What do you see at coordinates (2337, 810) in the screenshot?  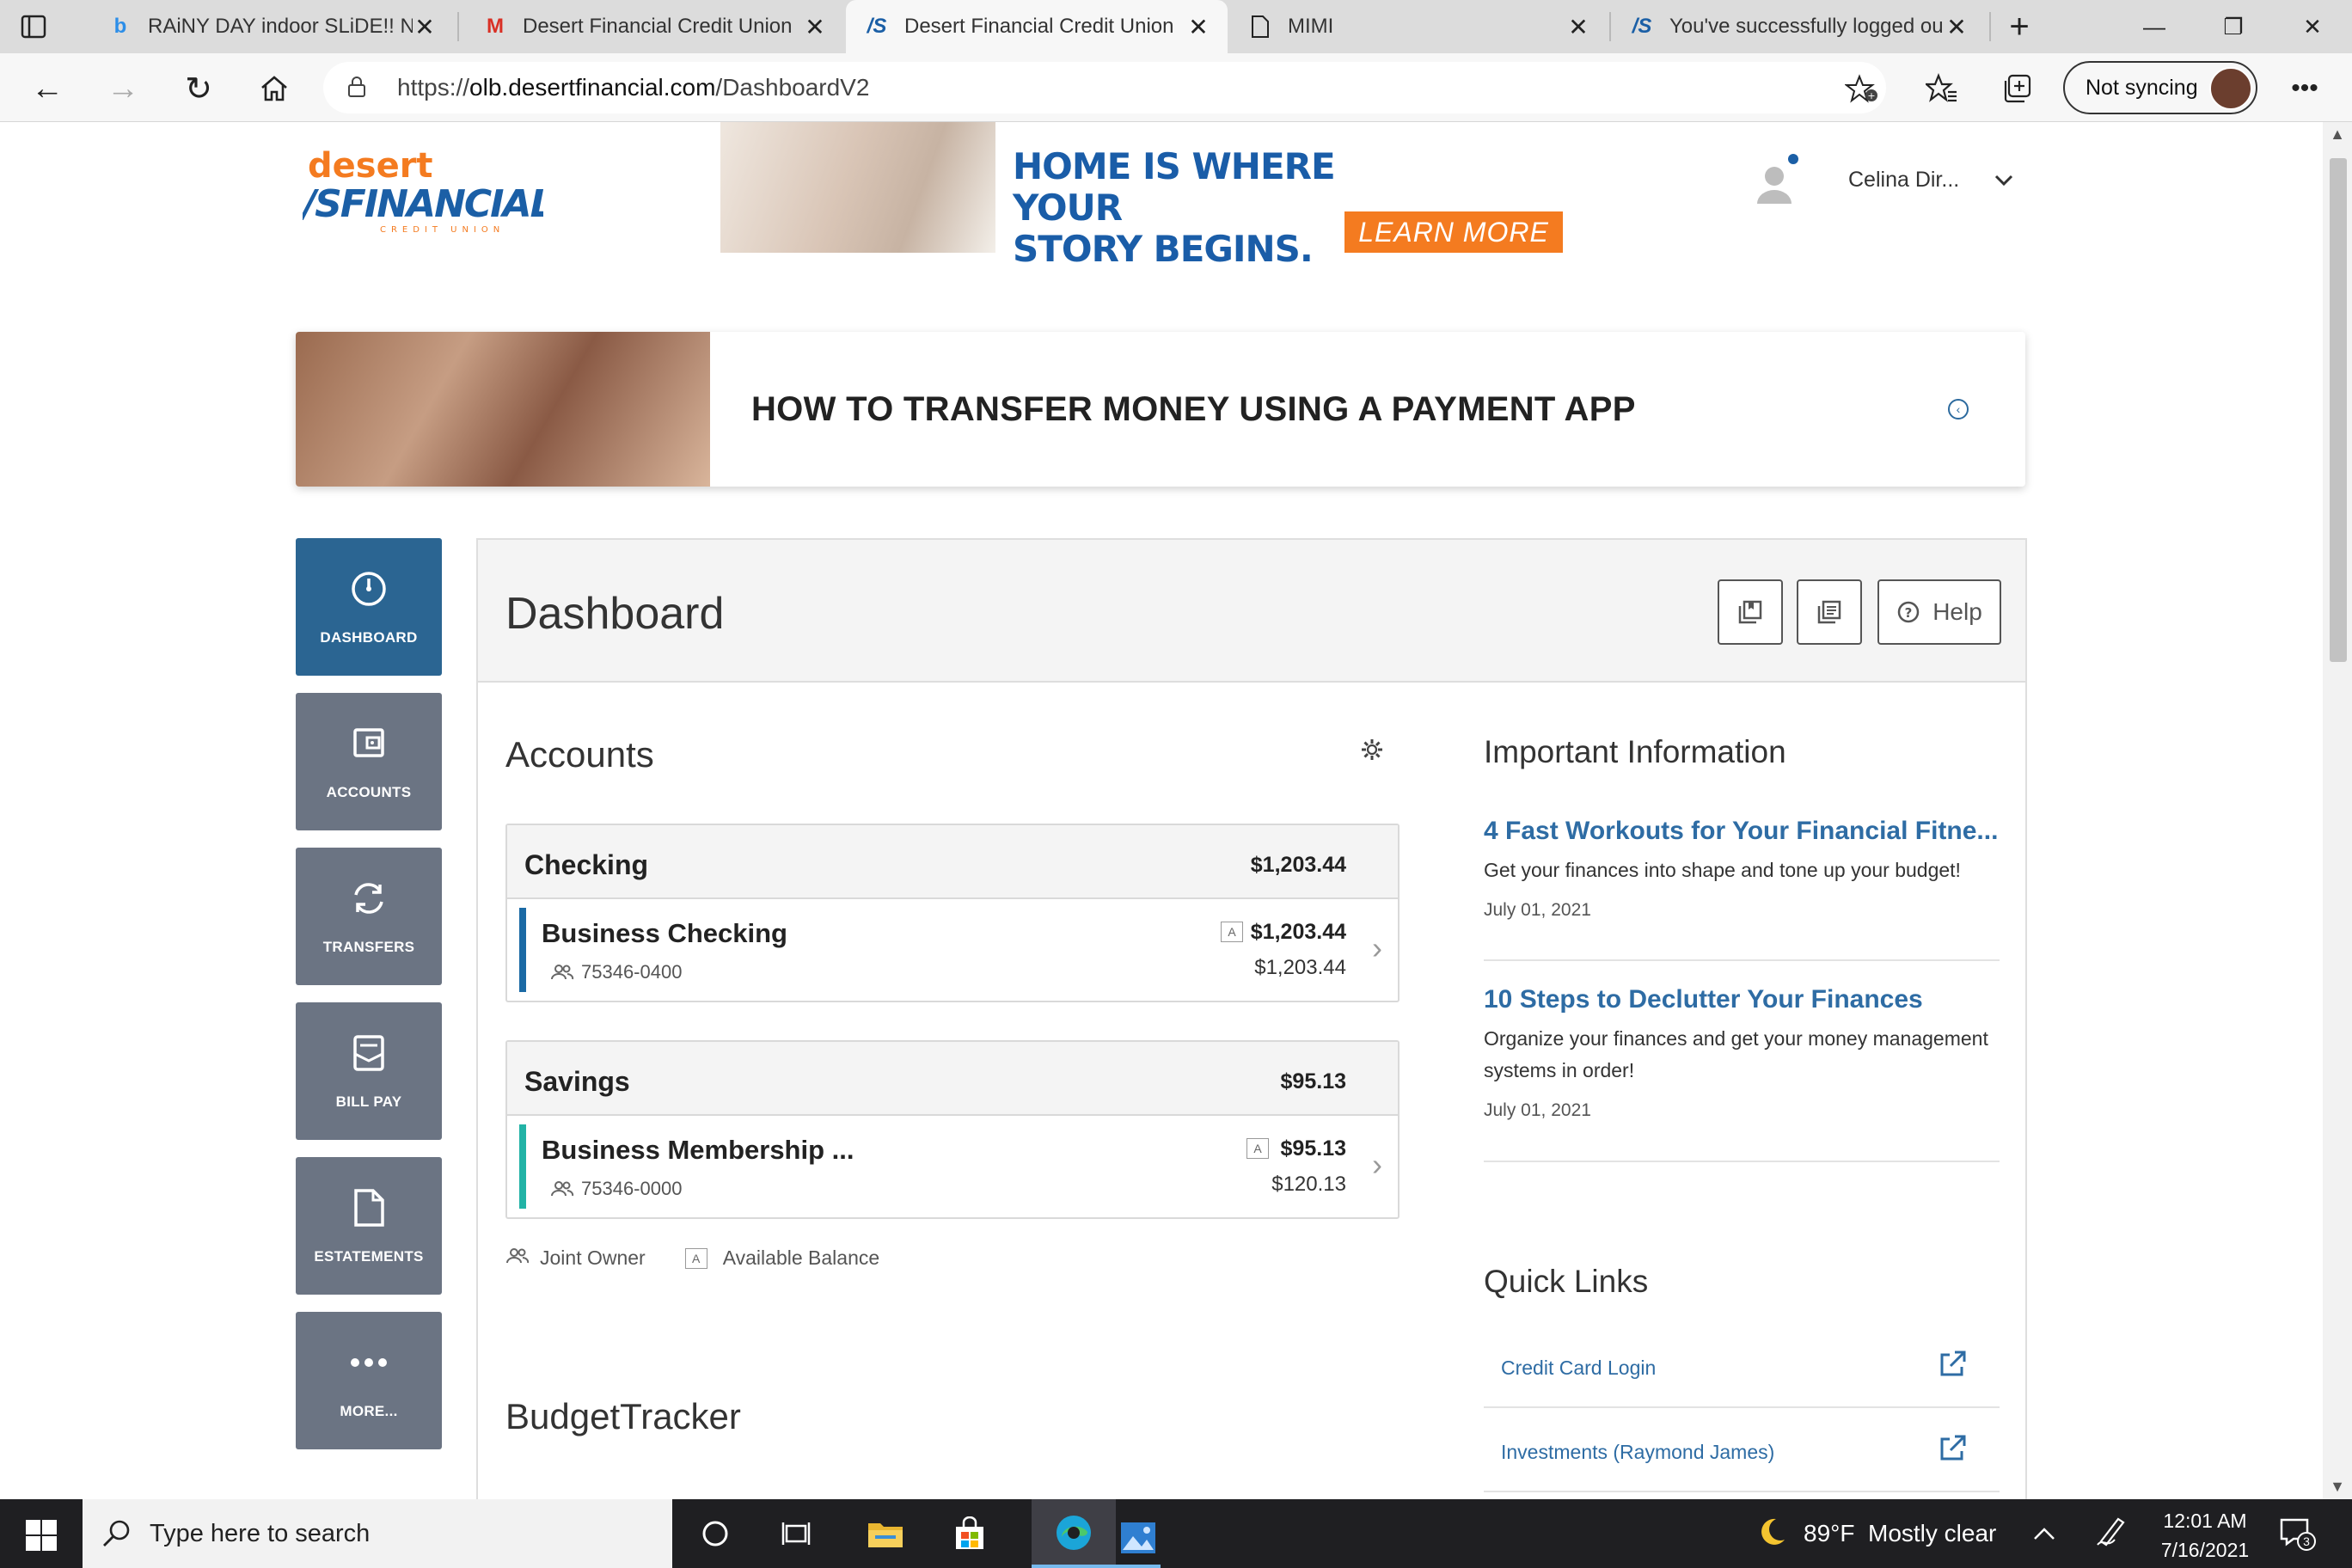 I see `page-scrollbar: ▲ ▼` at bounding box center [2337, 810].